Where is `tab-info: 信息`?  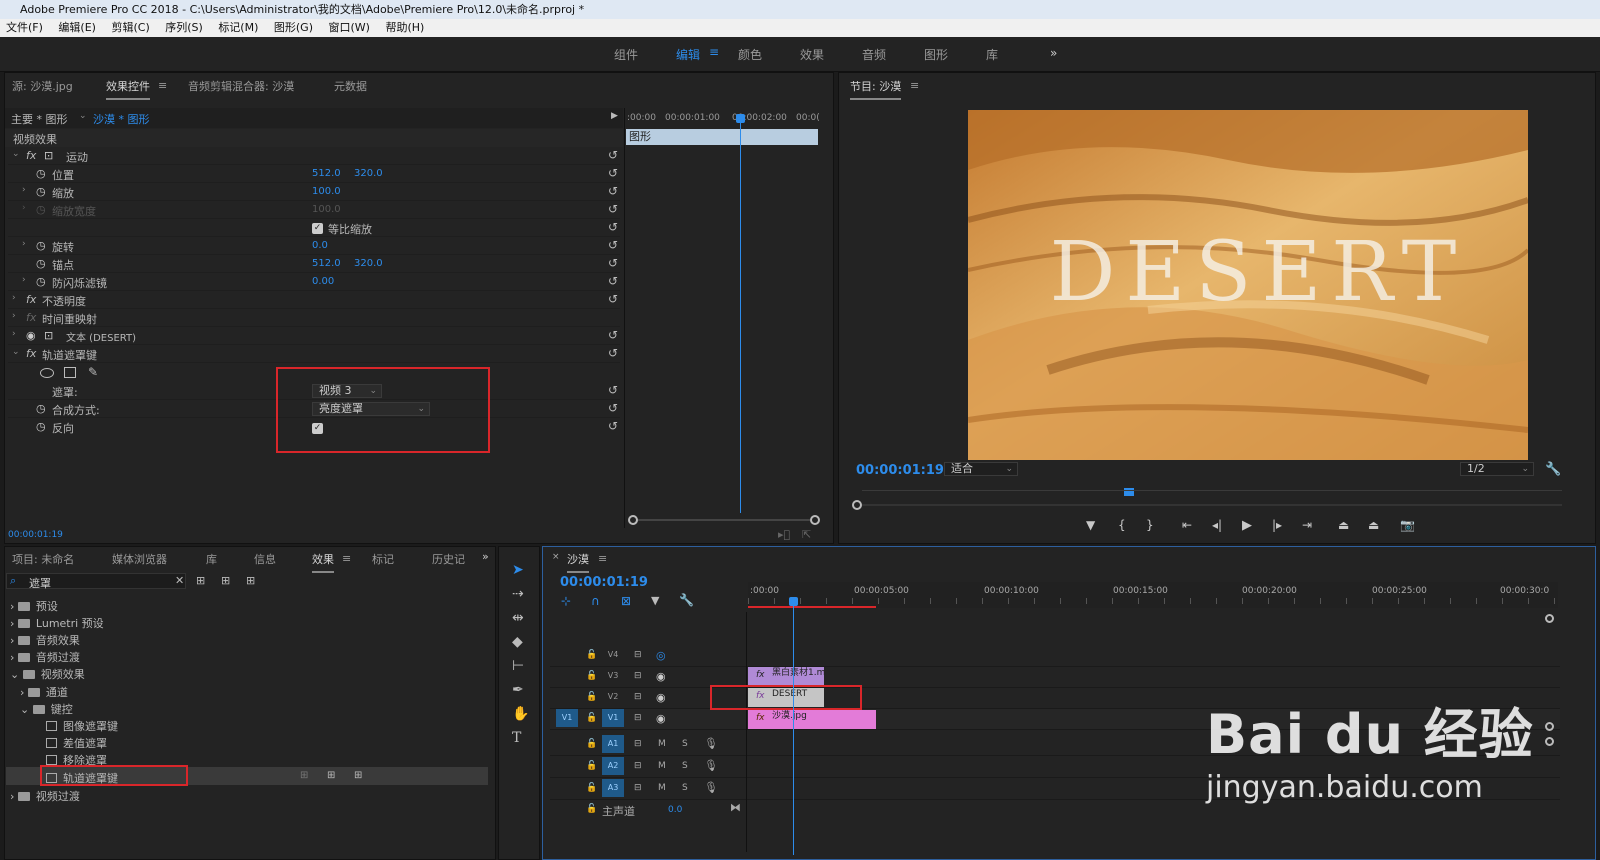 tab-info: 信息 is located at coordinates (265, 559).